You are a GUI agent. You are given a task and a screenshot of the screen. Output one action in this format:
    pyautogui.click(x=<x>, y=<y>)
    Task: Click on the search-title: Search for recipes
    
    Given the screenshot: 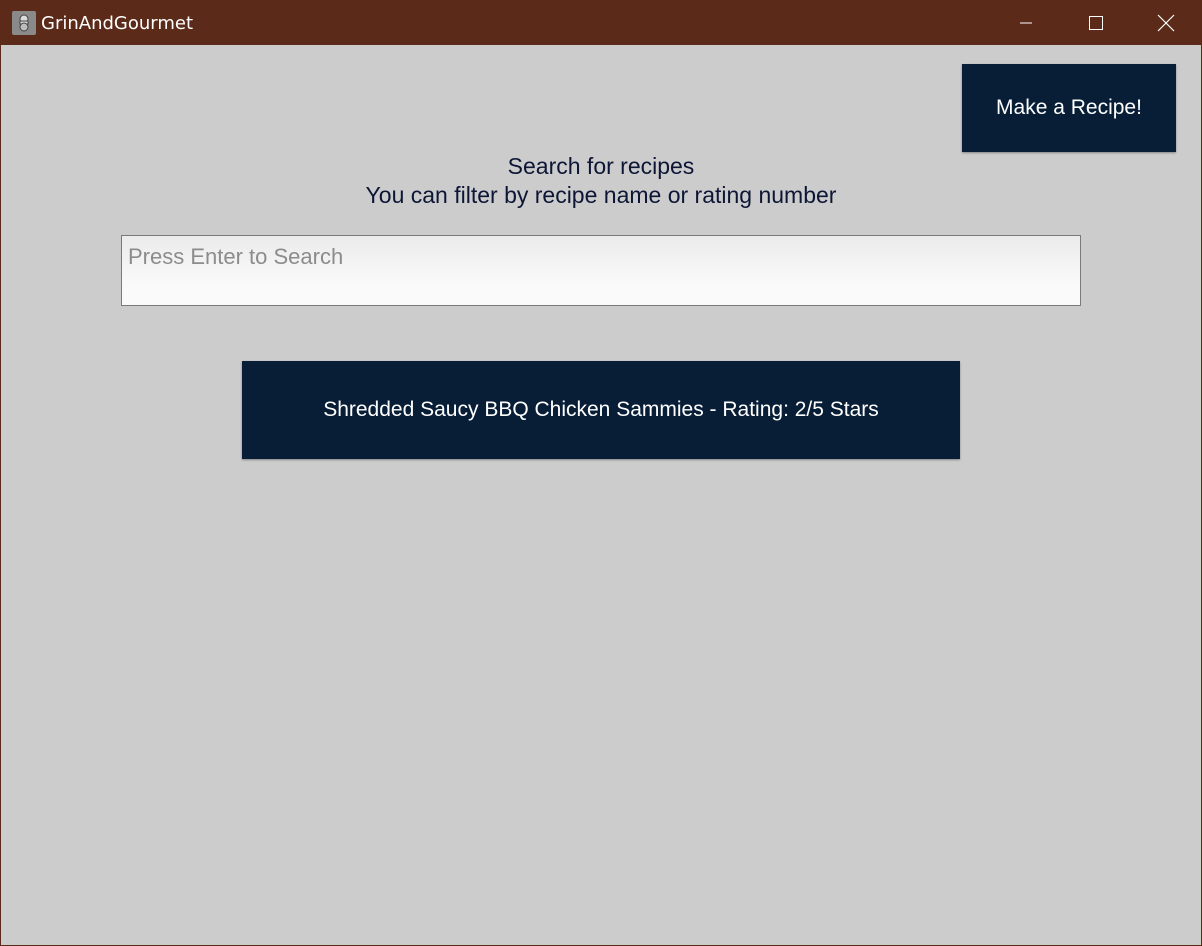 What is the action you would take?
    pyautogui.click(x=601, y=166)
    